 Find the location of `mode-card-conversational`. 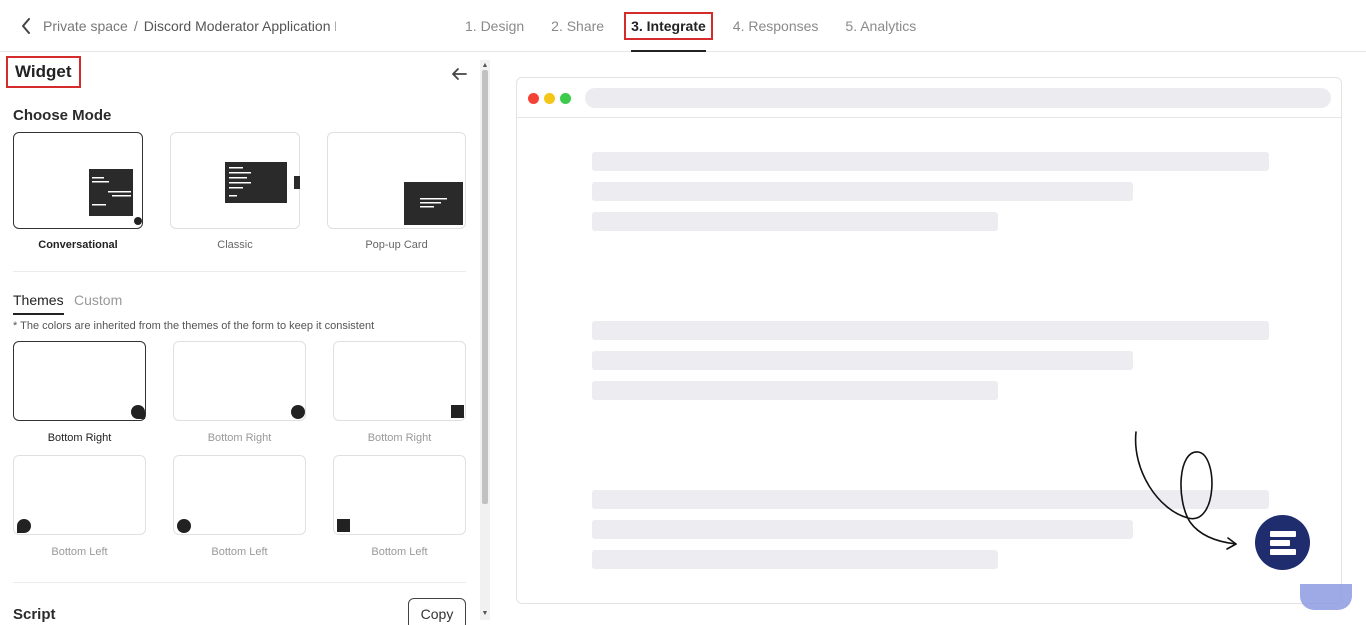

mode-card-conversational is located at coordinates (78, 180).